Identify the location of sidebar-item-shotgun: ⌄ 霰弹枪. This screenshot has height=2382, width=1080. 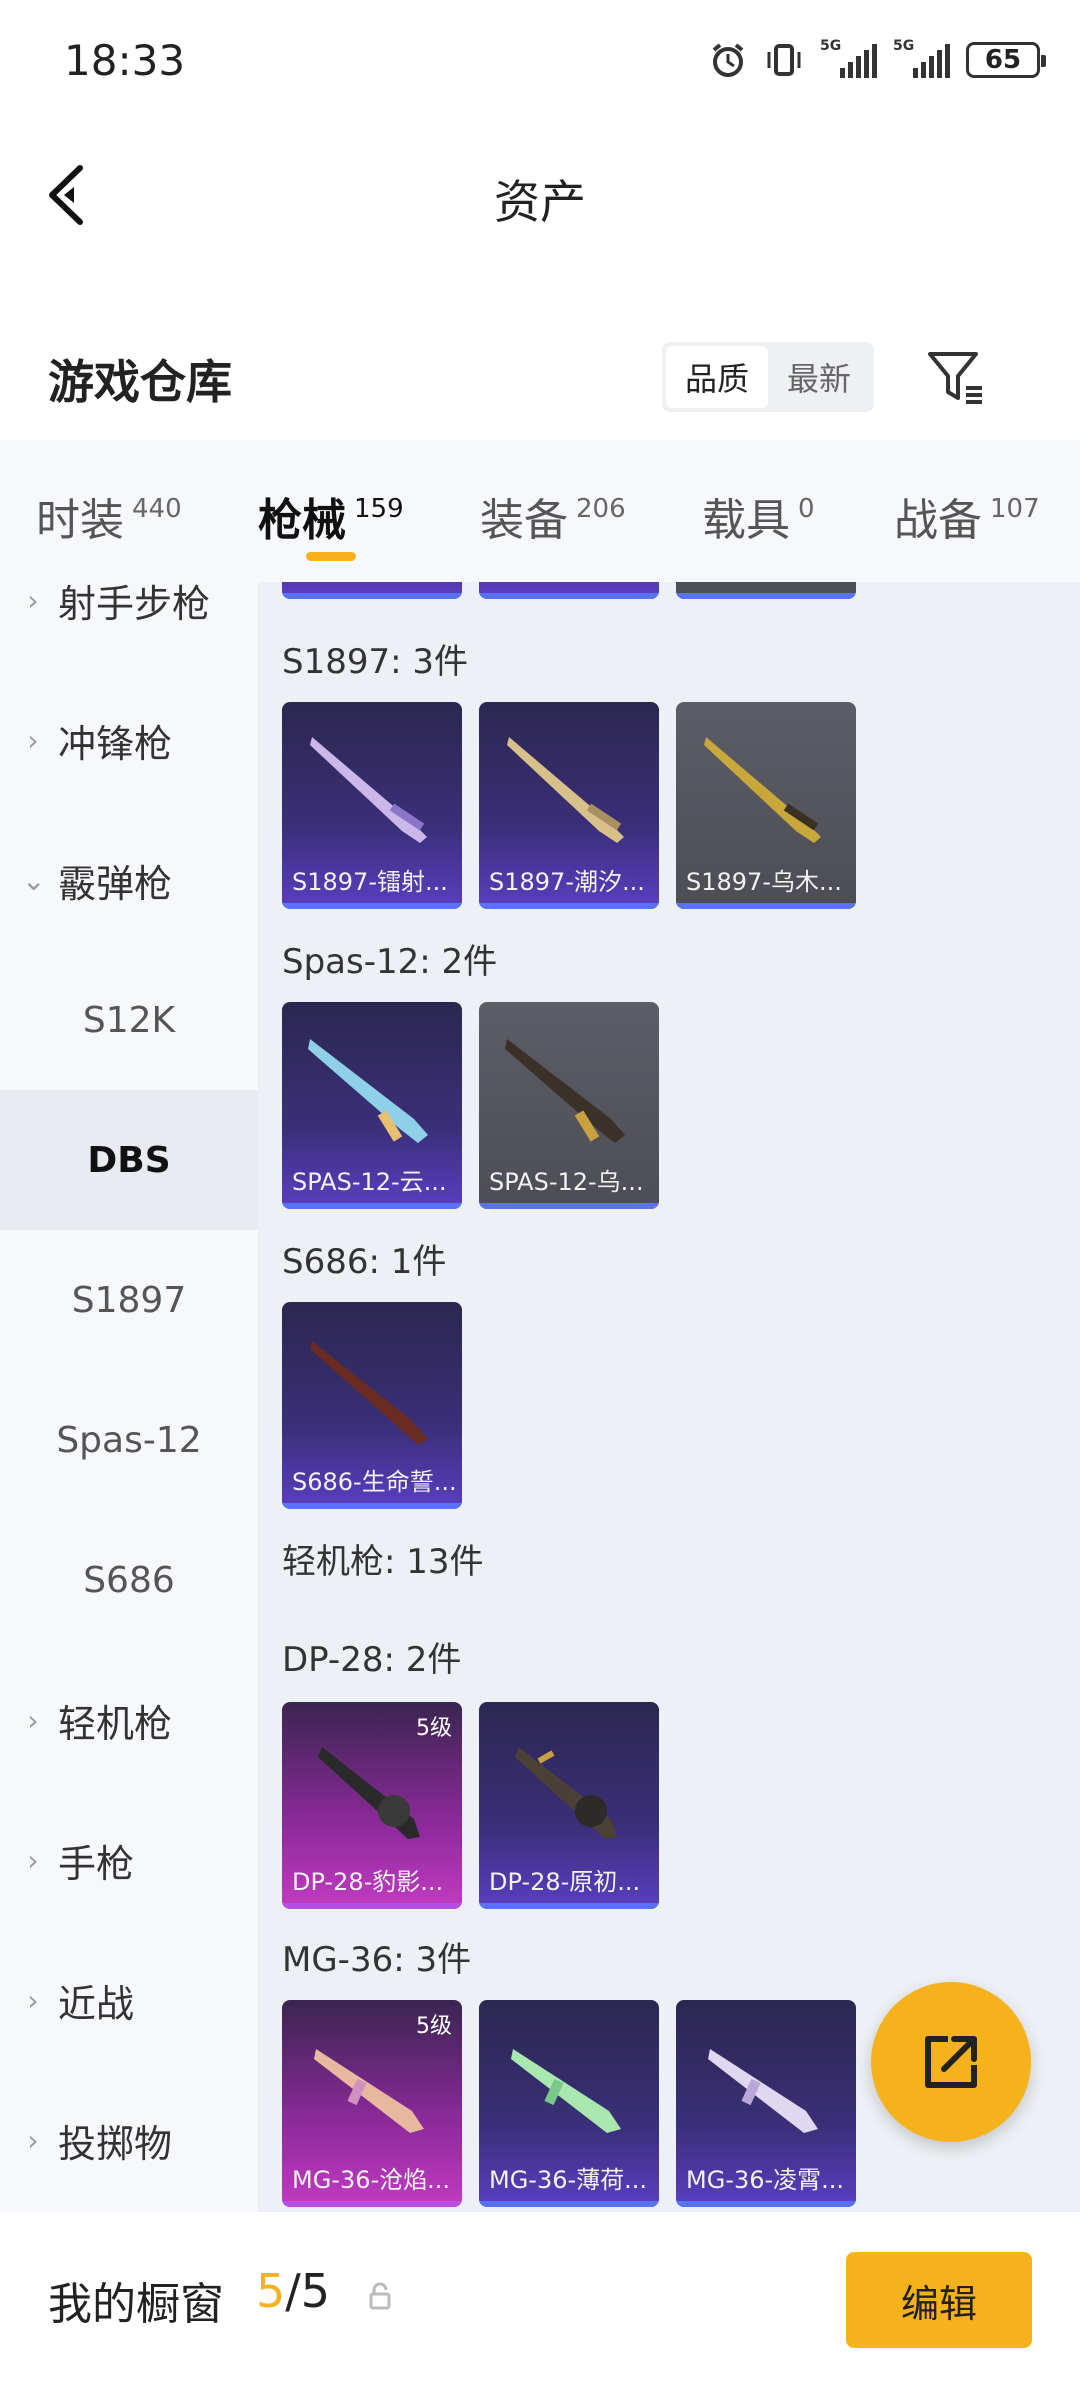
(129, 880).